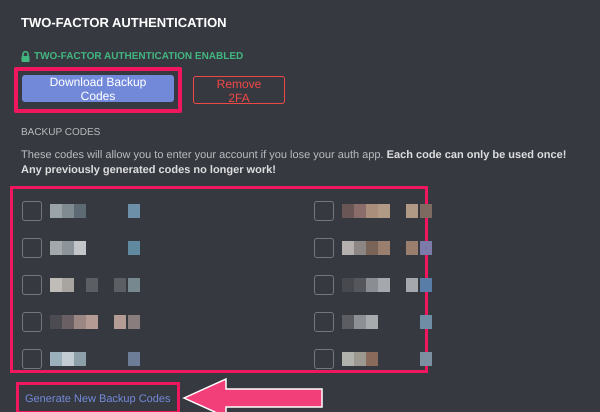  I want to click on status-label: TWO-FACTOR AUTHENTICATION ENABLED, so click(139, 56).